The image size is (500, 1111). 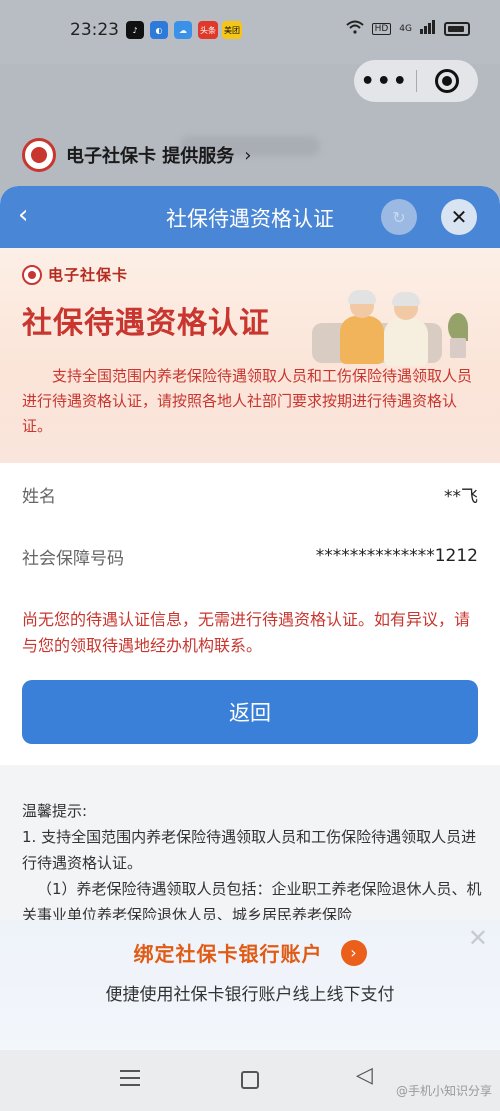 I want to click on ssn-value: **************1212, so click(x=396, y=556).